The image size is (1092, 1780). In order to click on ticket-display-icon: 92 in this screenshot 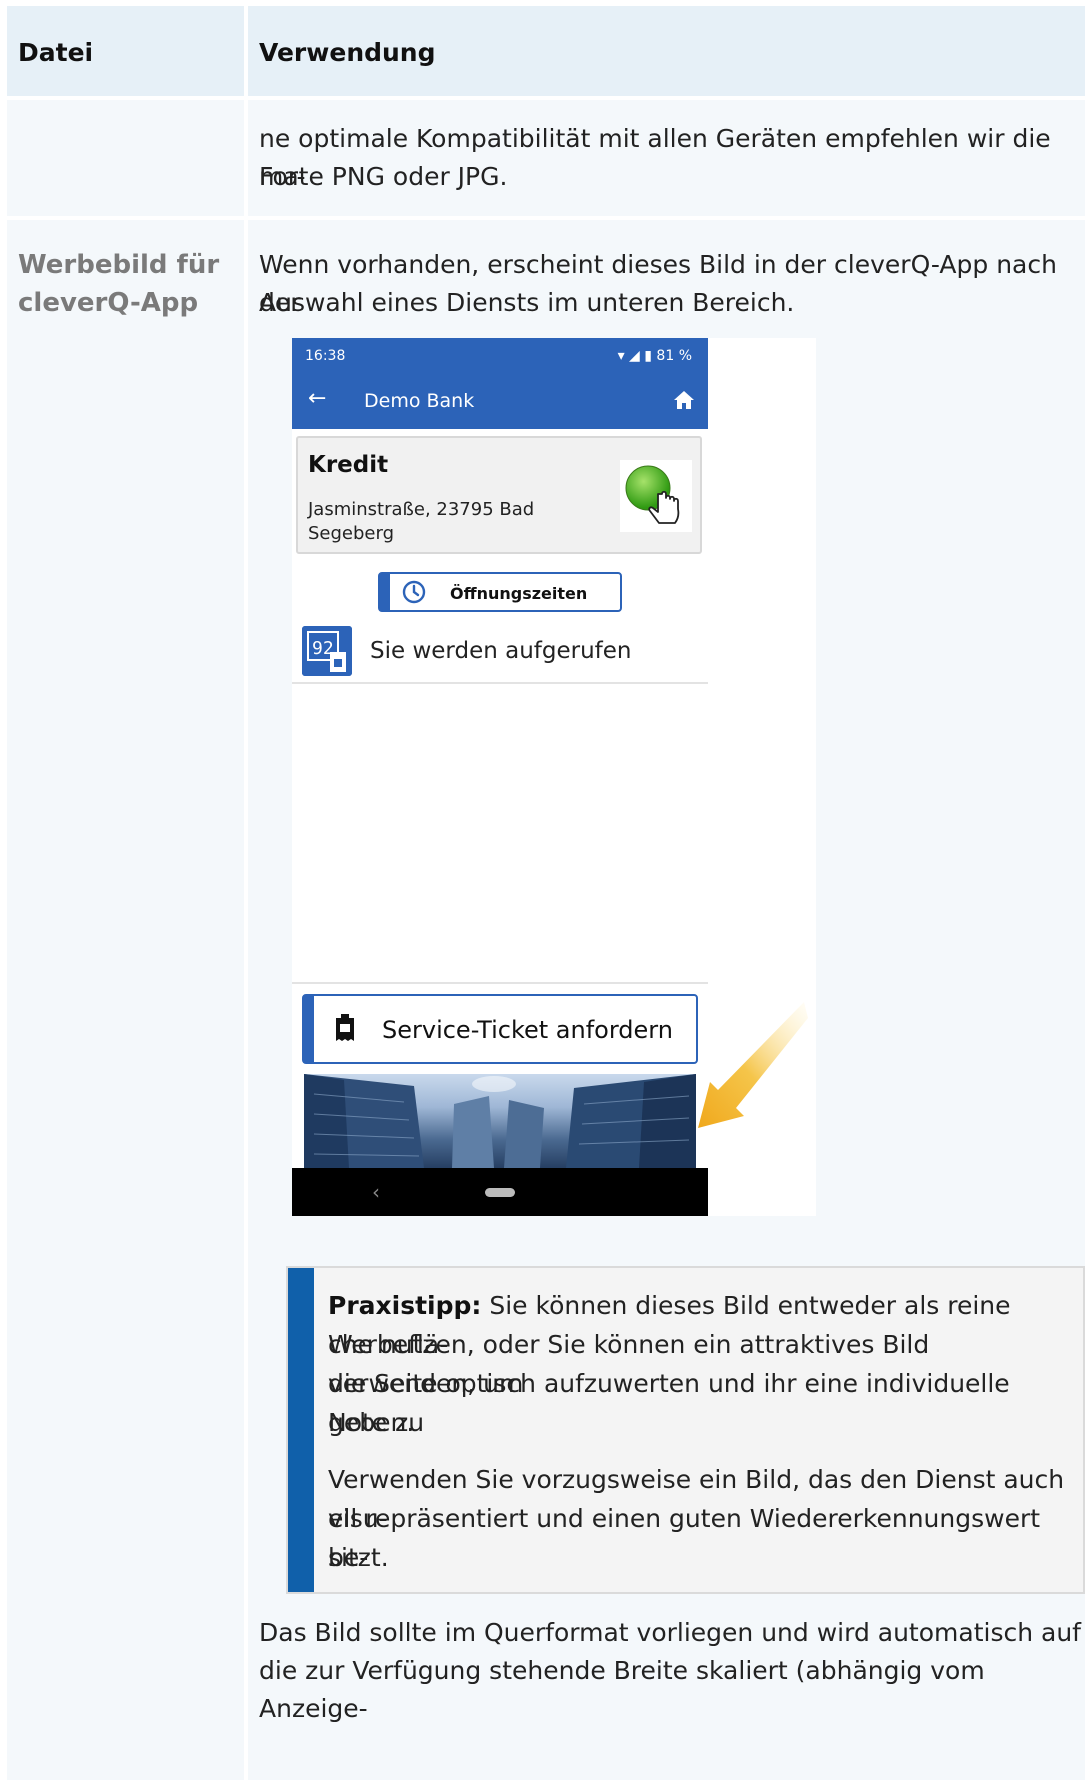, I will do `click(327, 651)`.